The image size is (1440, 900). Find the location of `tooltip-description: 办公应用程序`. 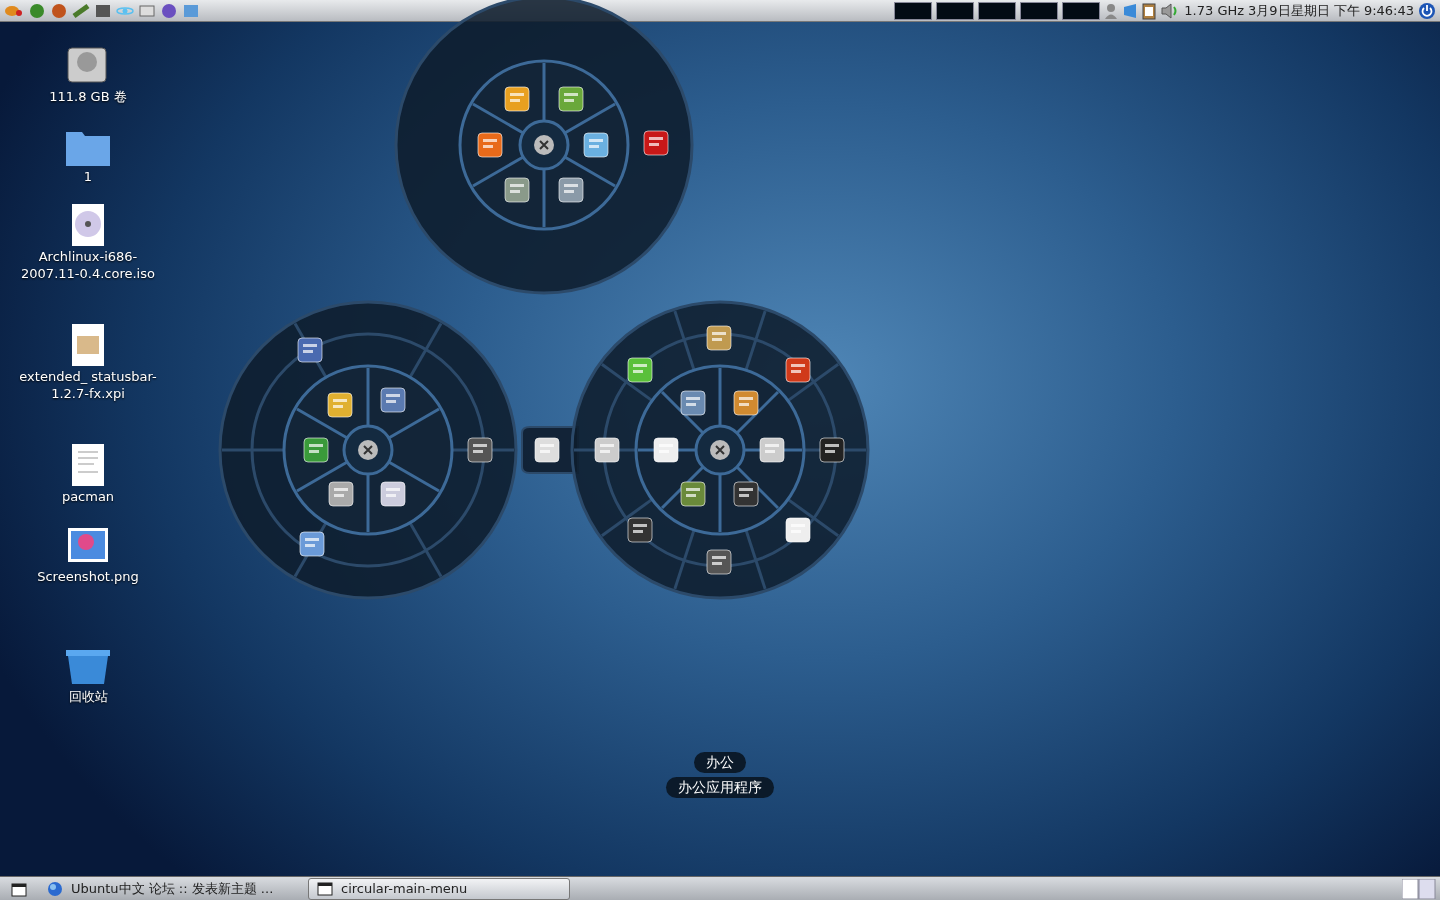

tooltip-description: 办公应用程序 is located at coordinates (720, 787).